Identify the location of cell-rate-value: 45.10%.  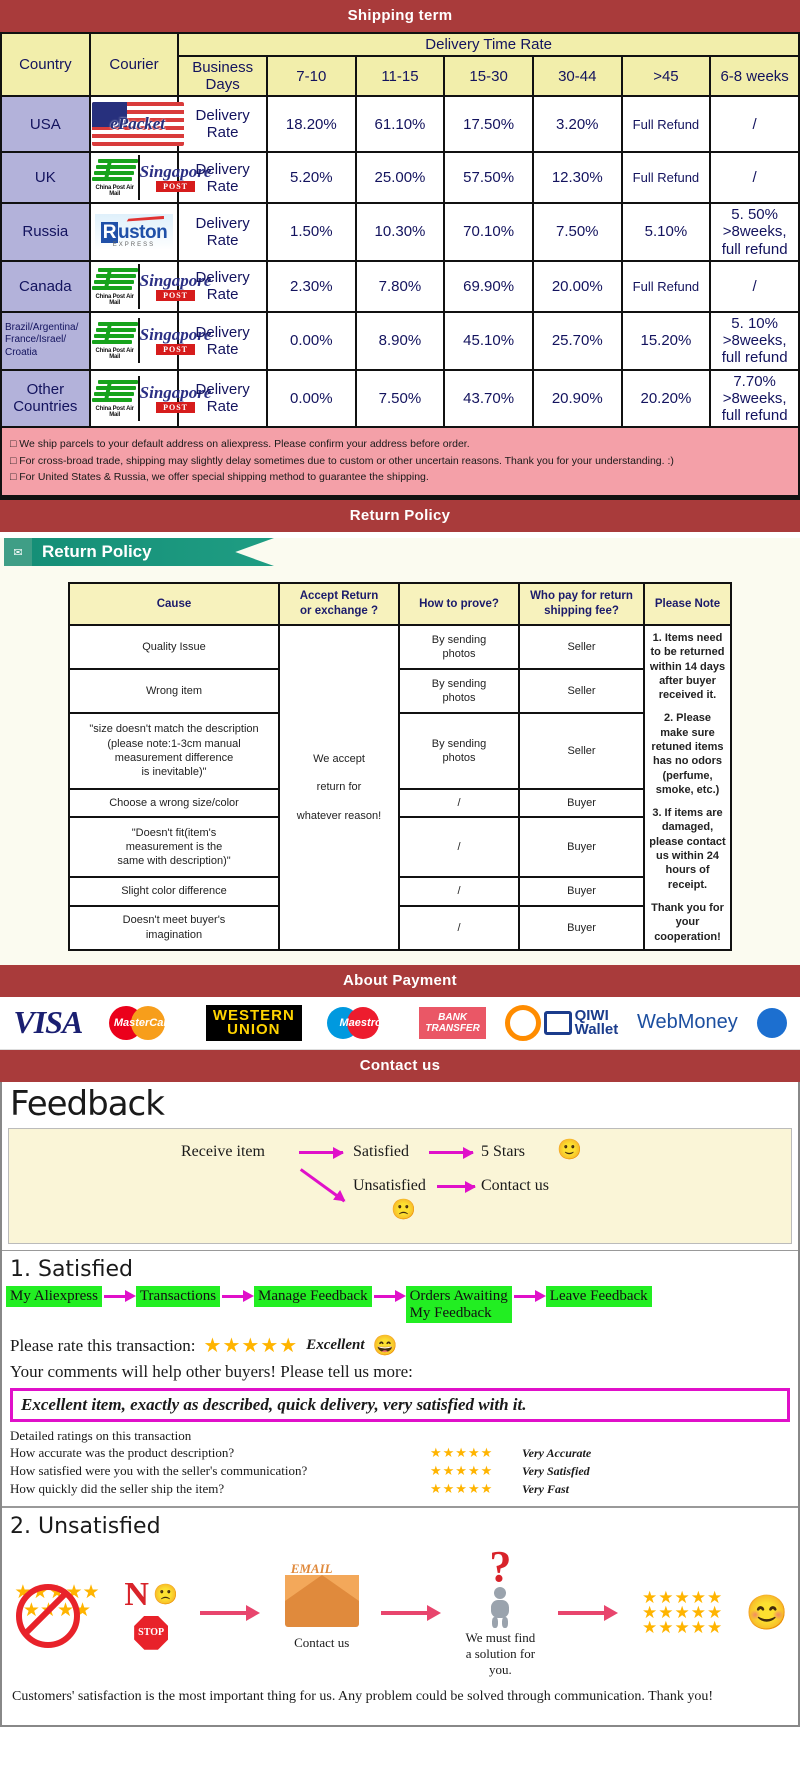
(488, 340).